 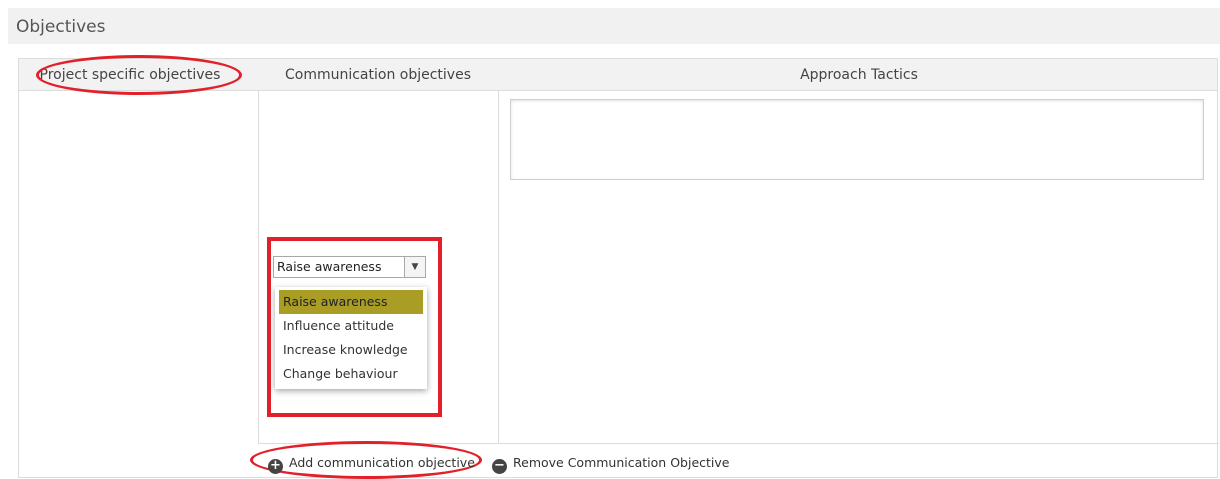 I want to click on minus-circle-icon: −, so click(x=499, y=466).